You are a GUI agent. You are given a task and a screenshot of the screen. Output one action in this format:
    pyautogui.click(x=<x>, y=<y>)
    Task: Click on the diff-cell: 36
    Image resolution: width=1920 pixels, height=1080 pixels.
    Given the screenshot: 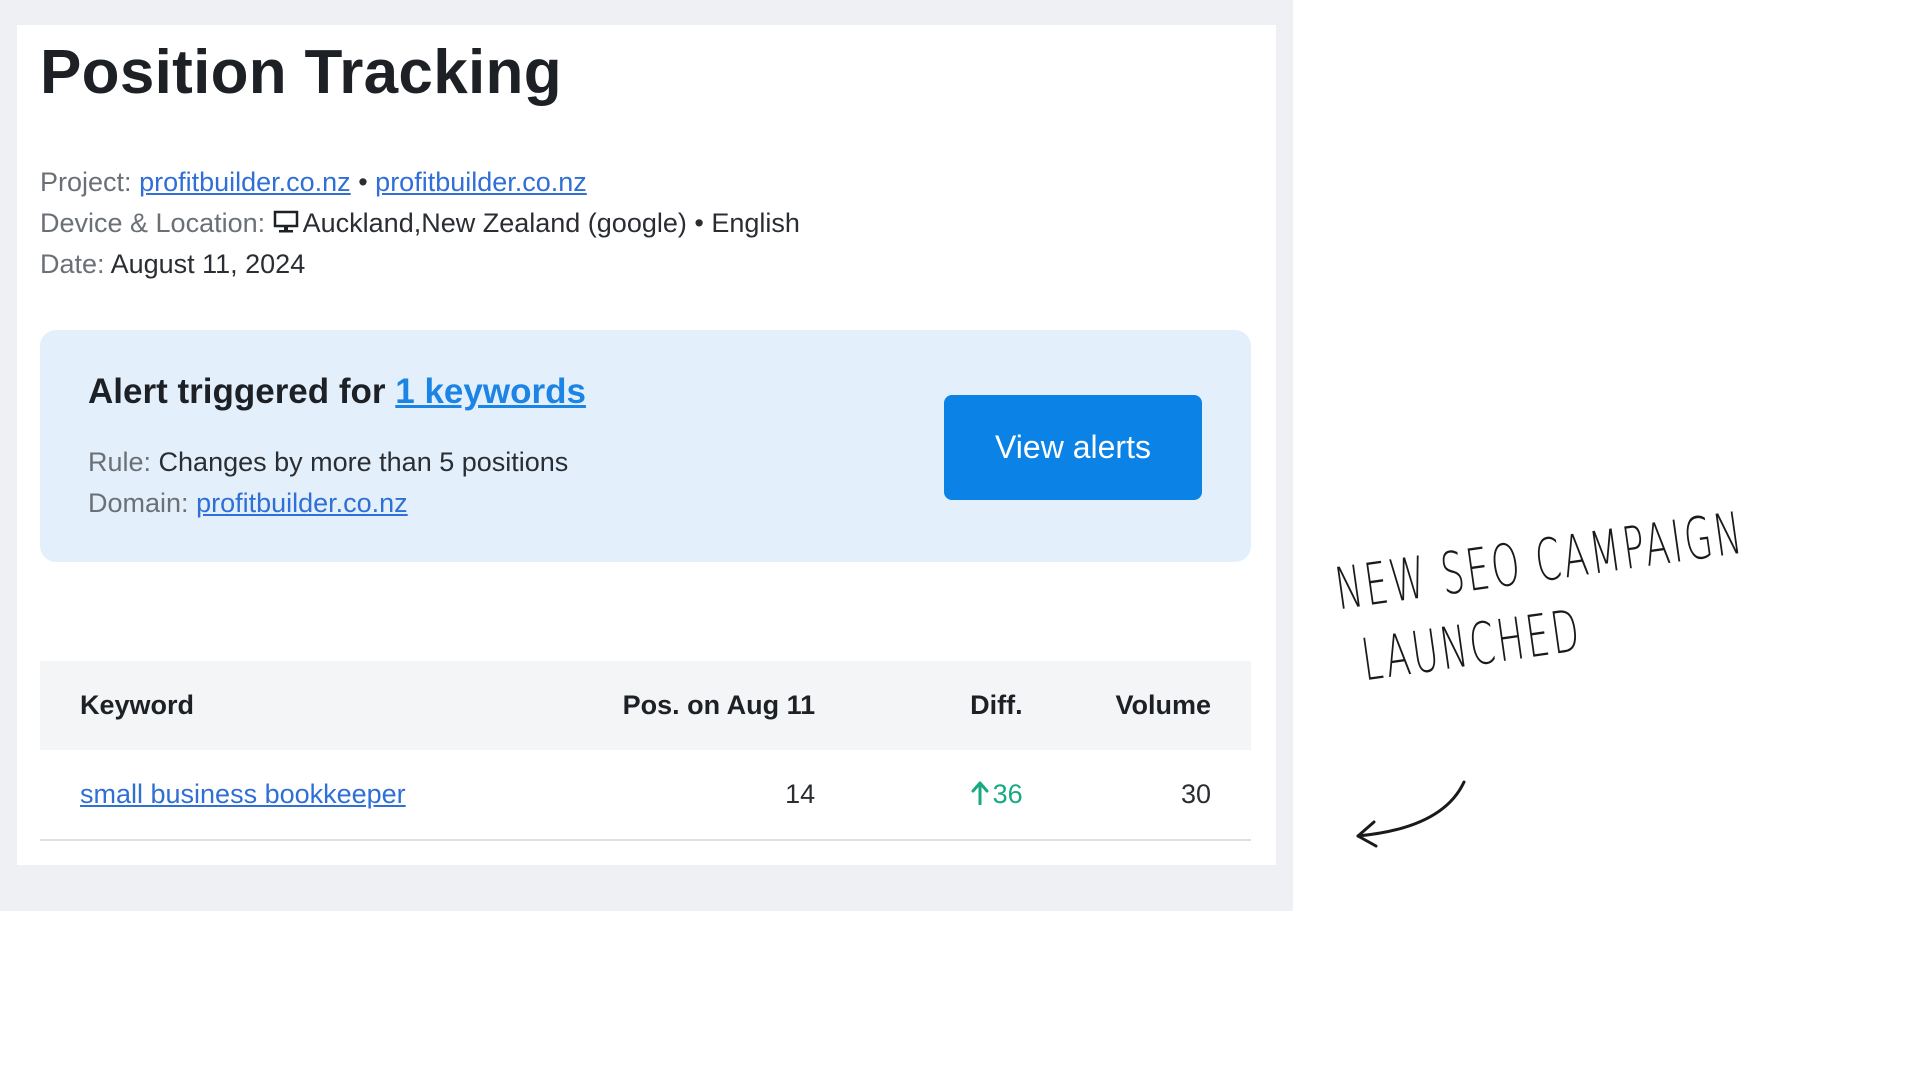 What is the action you would take?
    pyautogui.click(x=976, y=795)
    